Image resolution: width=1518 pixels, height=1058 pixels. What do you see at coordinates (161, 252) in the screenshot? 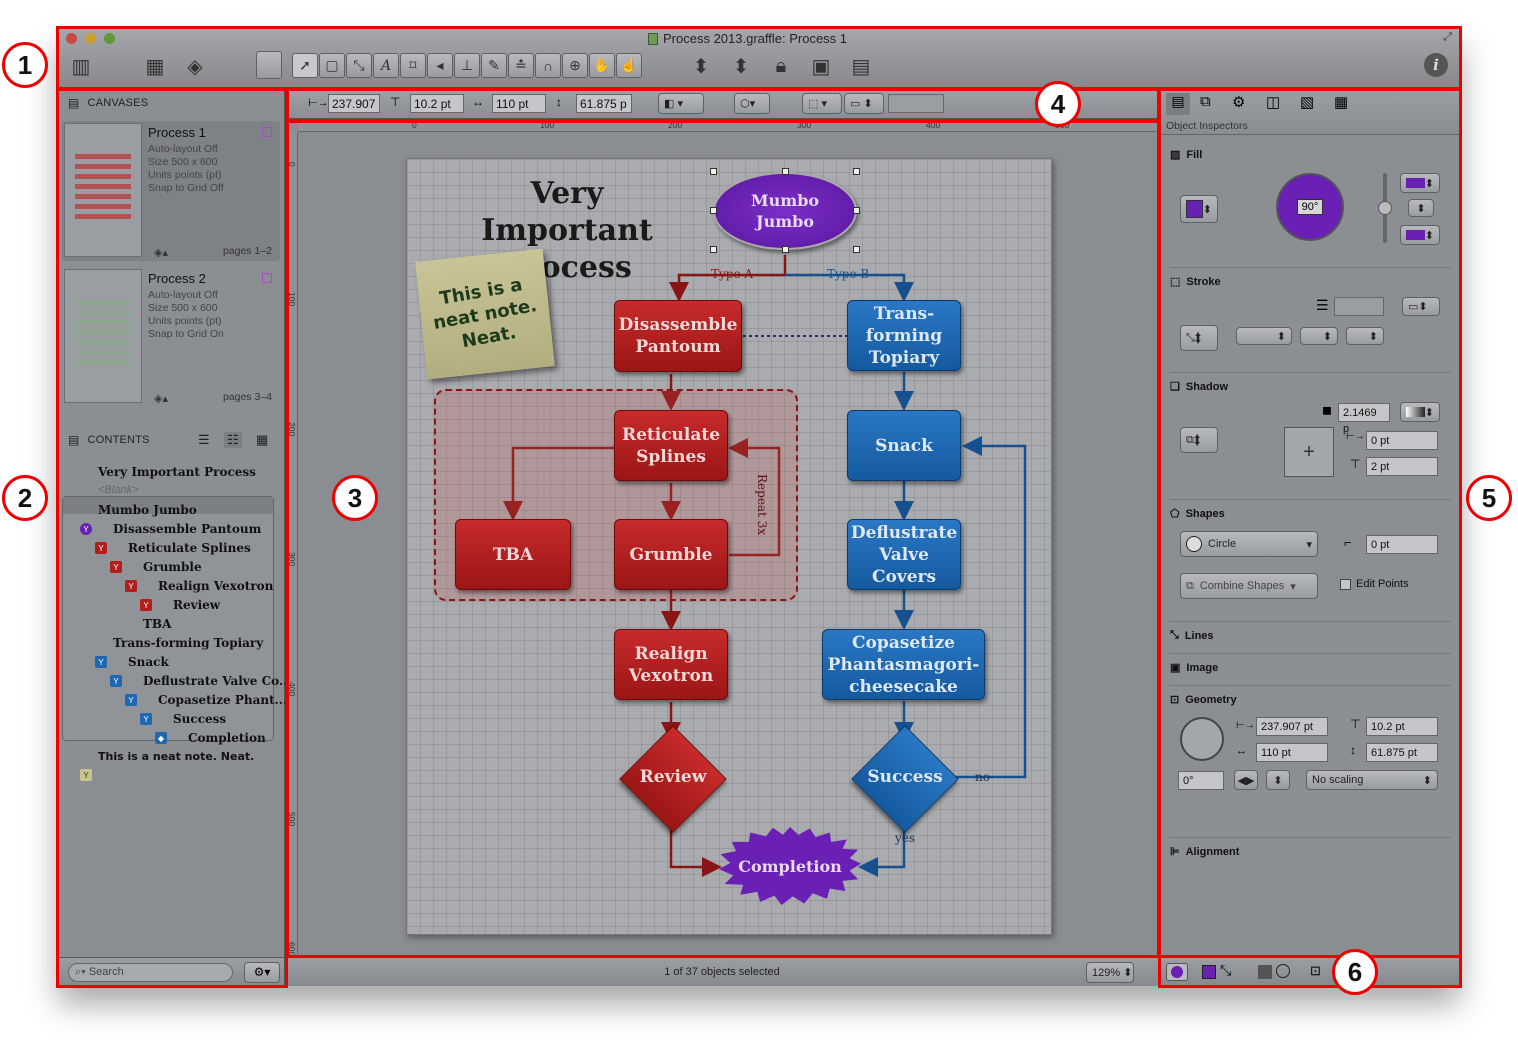
I see `canvas-layers-icon: ◈▴` at bounding box center [161, 252].